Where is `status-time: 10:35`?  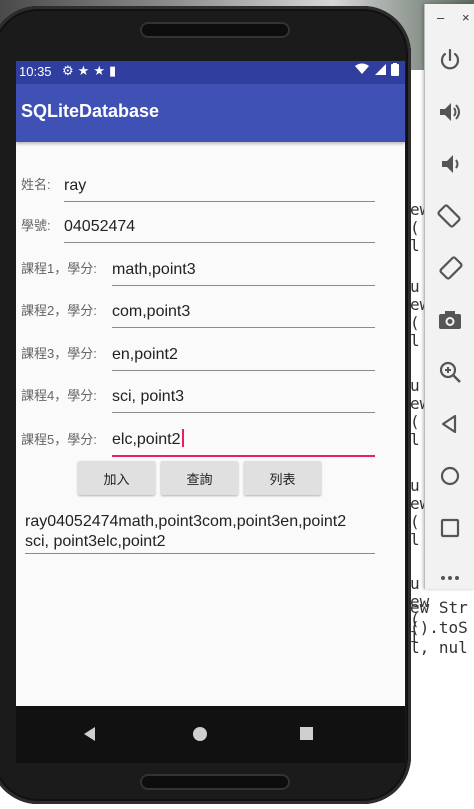 status-time: 10:35 is located at coordinates (35, 71).